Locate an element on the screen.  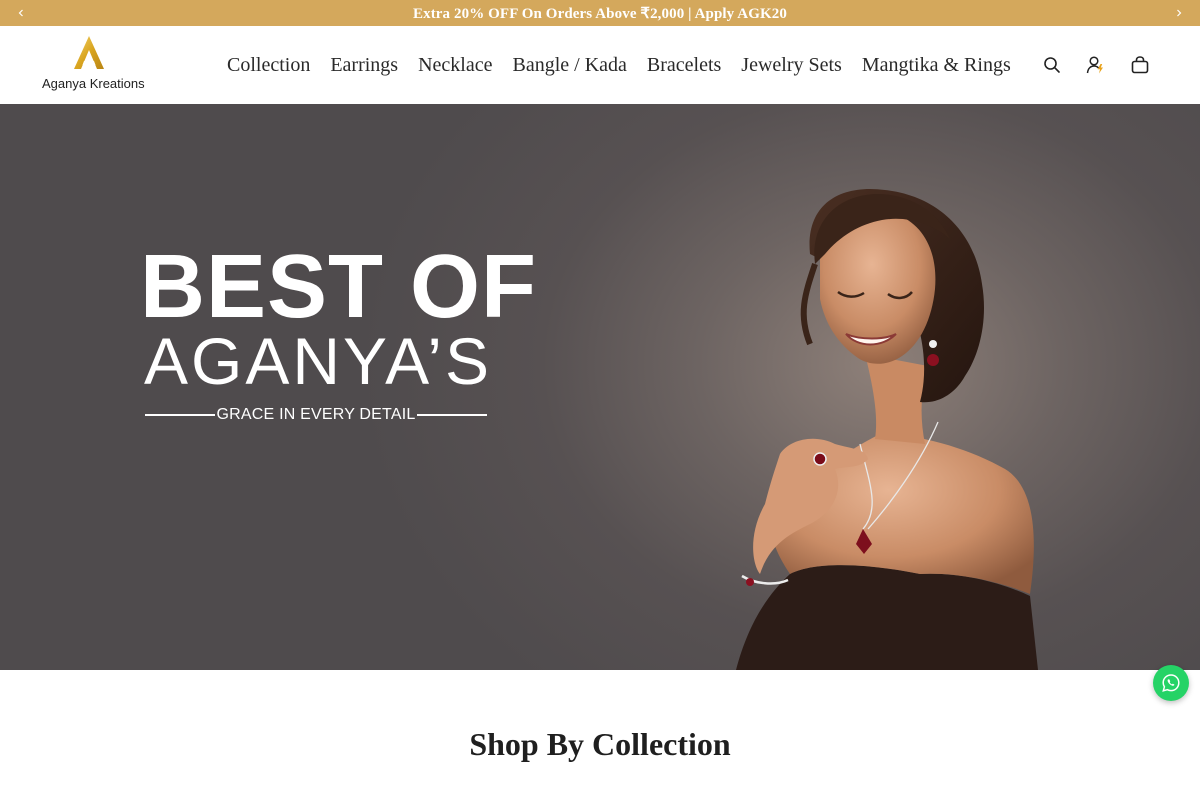
search-button is located at coordinates (1052, 65).